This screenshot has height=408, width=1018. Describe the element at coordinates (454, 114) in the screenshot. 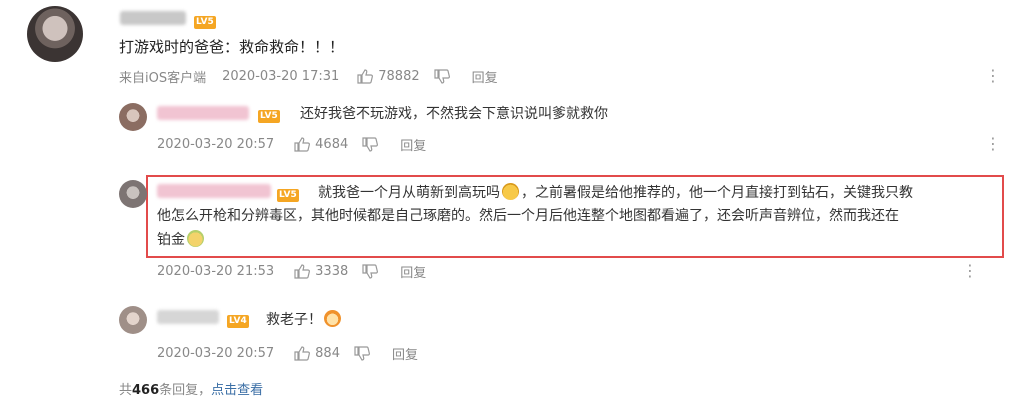

I see `reply-text: 还好我爸不玩游戏，不然我会下意识说叫爹就救你` at that location.